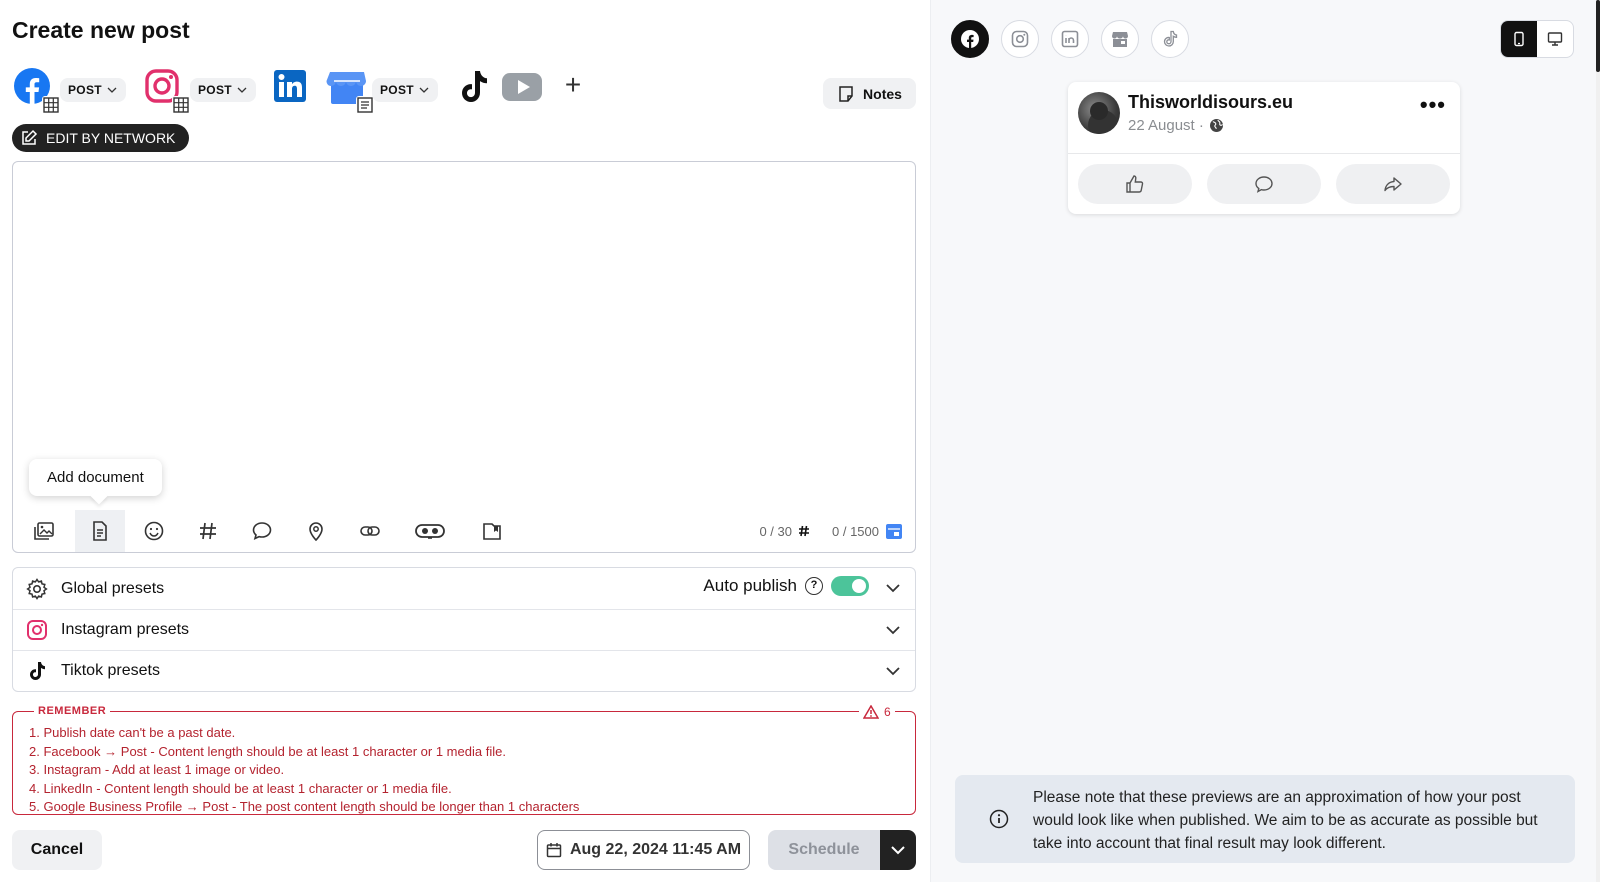  What do you see at coordinates (1135, 184) in the screenshot?
I see `like-button` at bounding box center [1135, 184].